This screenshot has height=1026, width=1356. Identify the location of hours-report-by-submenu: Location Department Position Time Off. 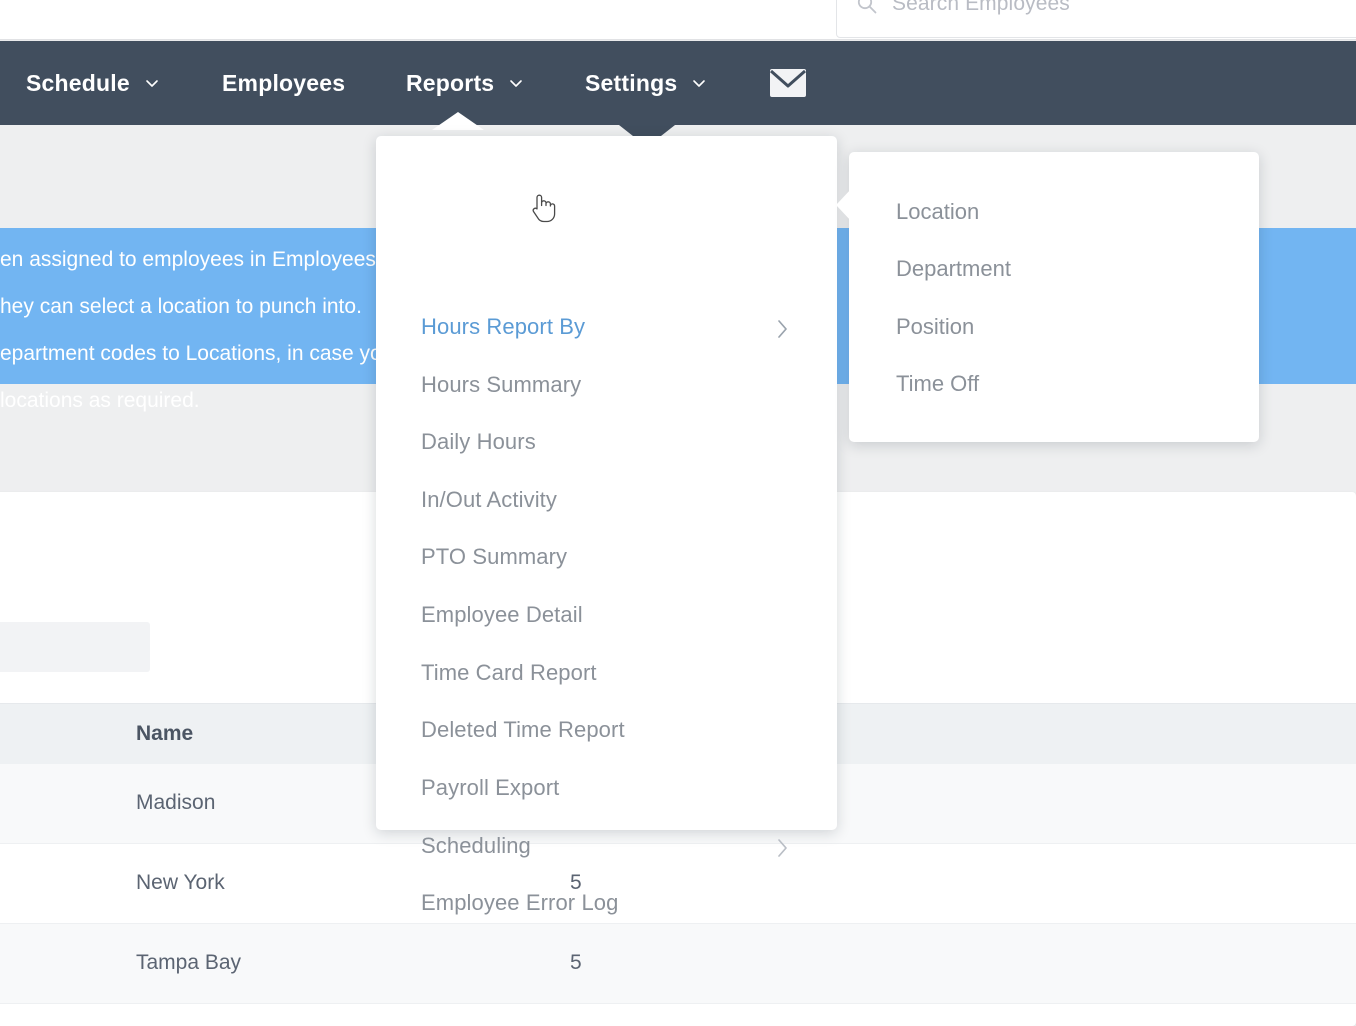
(1054, 297).